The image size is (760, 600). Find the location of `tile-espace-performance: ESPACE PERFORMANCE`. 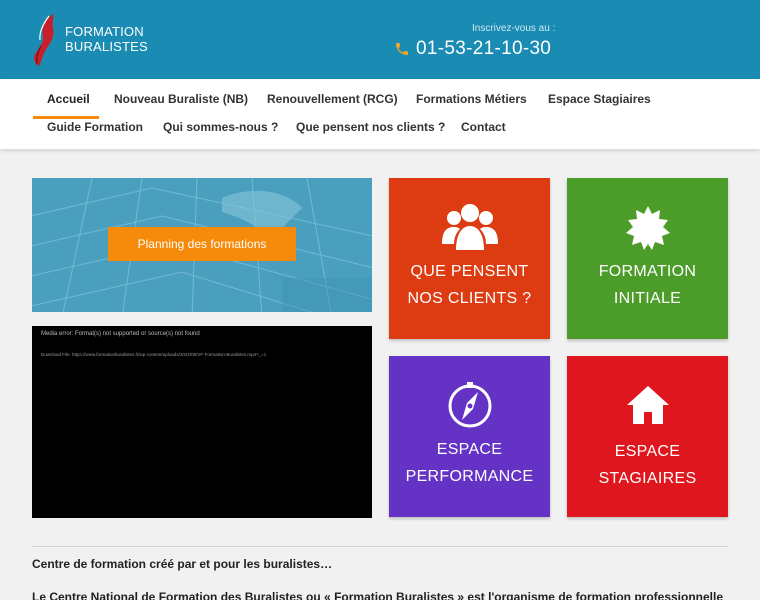

tile-espace-performance: ESPACE PERFORMANCE is located at coordinates (469, 436).